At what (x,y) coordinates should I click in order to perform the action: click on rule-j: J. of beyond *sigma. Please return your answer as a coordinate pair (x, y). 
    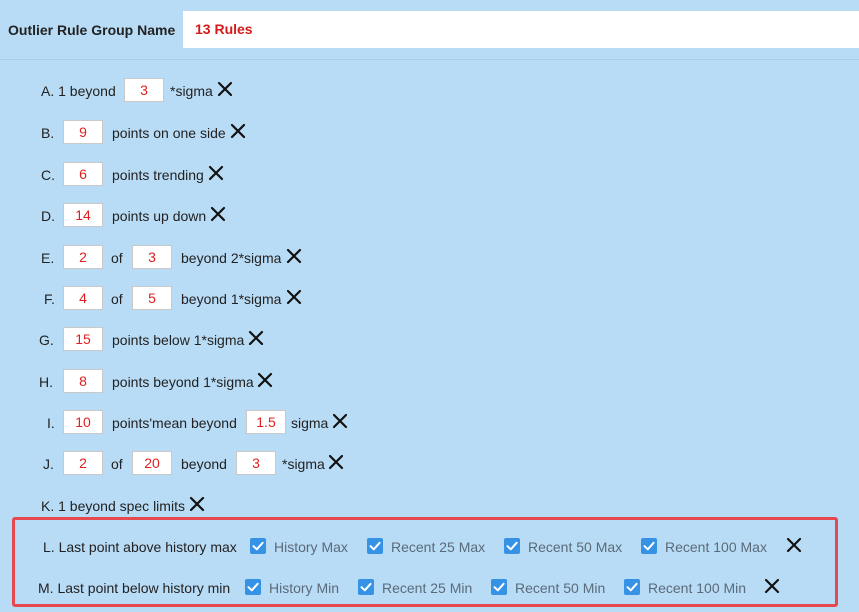
    Looking at the image, I should click on (429, 464).